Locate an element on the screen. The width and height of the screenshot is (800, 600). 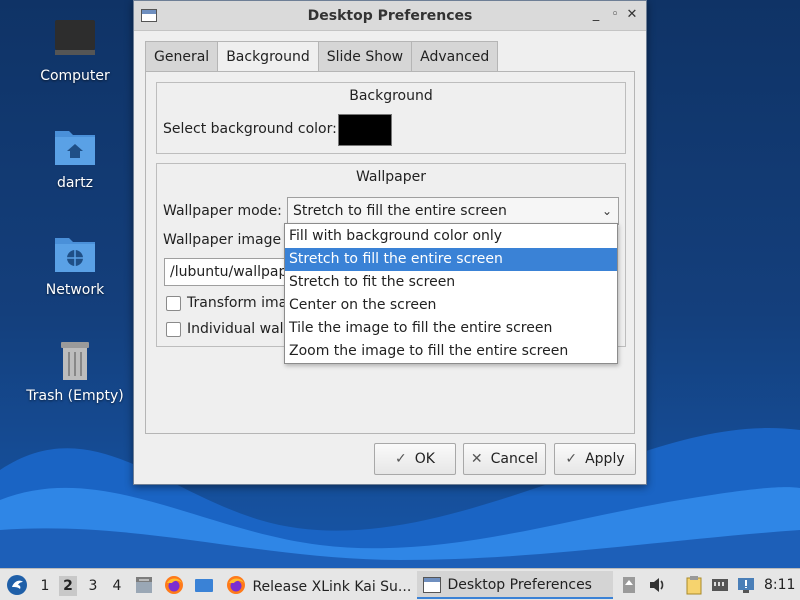
chevron-down-icon: ⌄ is located at coordinates (606, 211).